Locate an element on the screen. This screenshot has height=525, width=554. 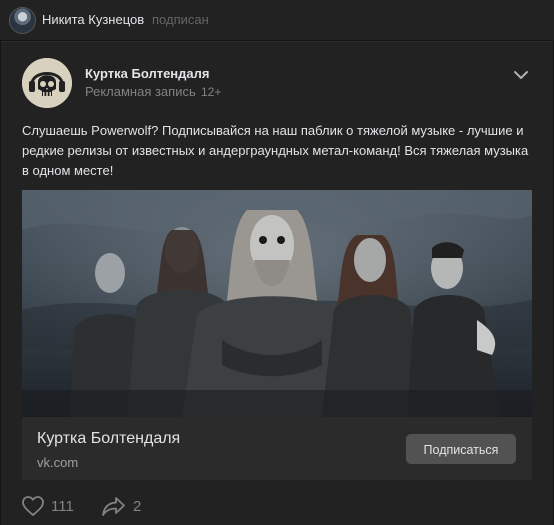
subscribe-button: Подписаться is located at coordinates (461, 449).